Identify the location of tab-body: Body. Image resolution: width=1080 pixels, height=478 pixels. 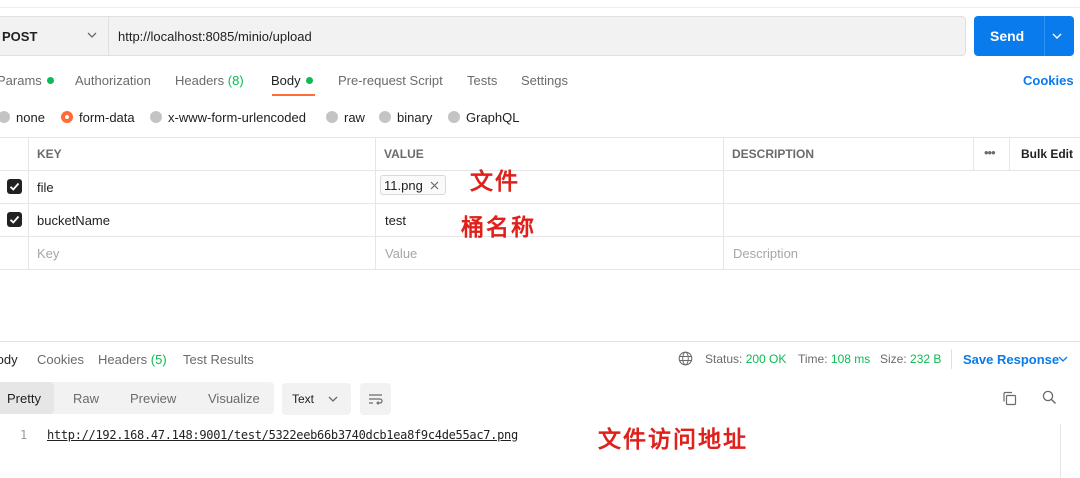
(292, 80).